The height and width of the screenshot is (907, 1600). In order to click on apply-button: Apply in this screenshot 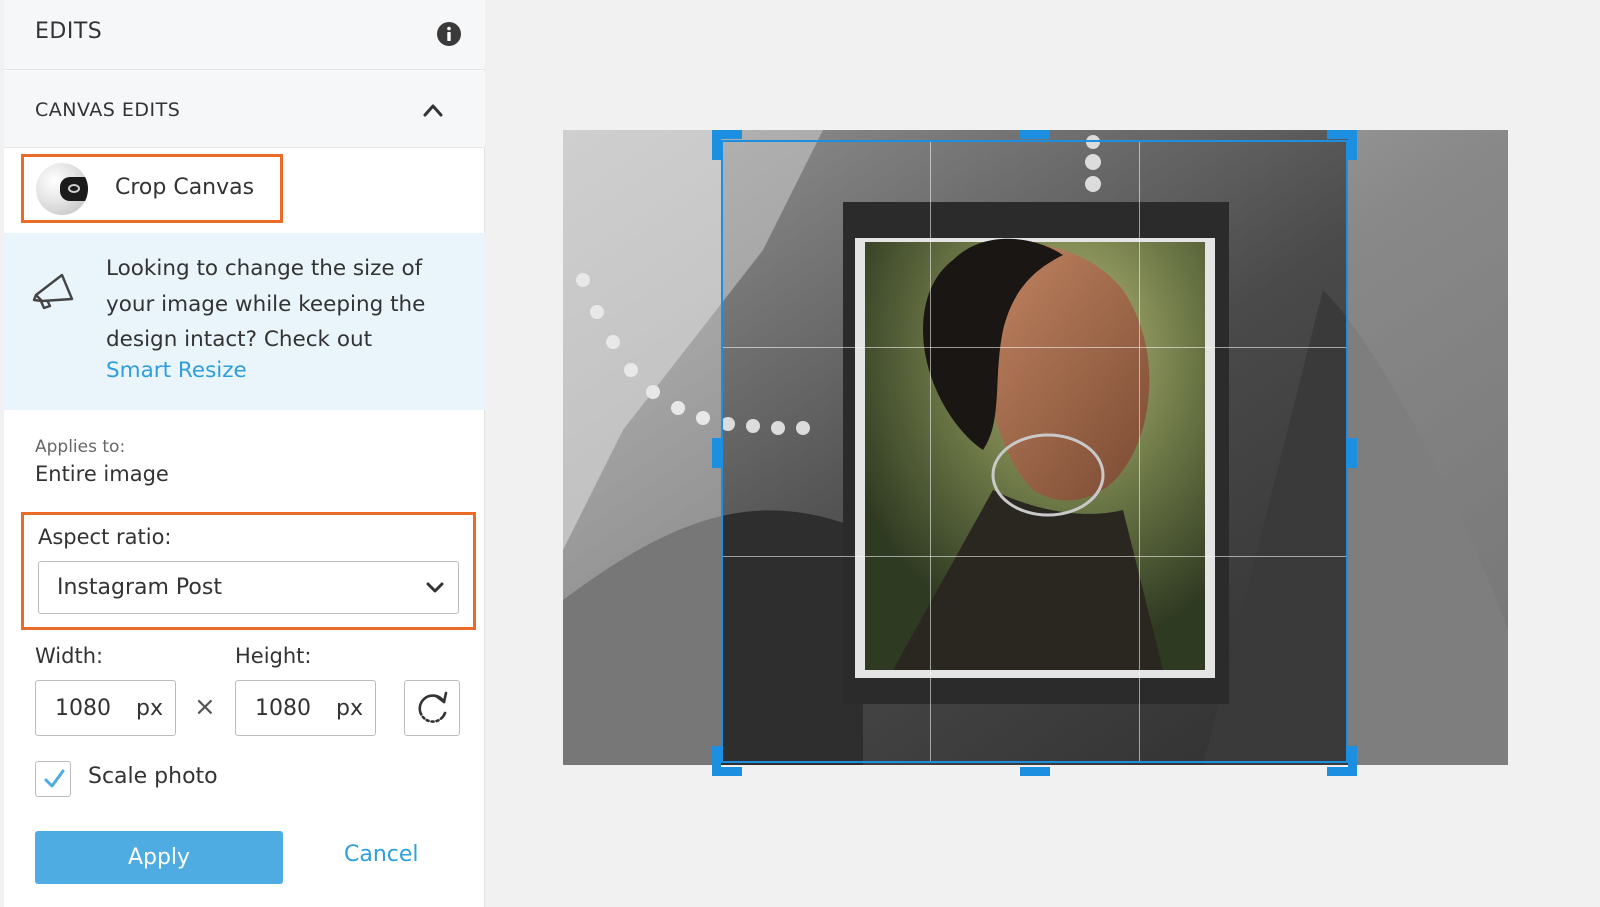, I will do `click(159, 857)`.